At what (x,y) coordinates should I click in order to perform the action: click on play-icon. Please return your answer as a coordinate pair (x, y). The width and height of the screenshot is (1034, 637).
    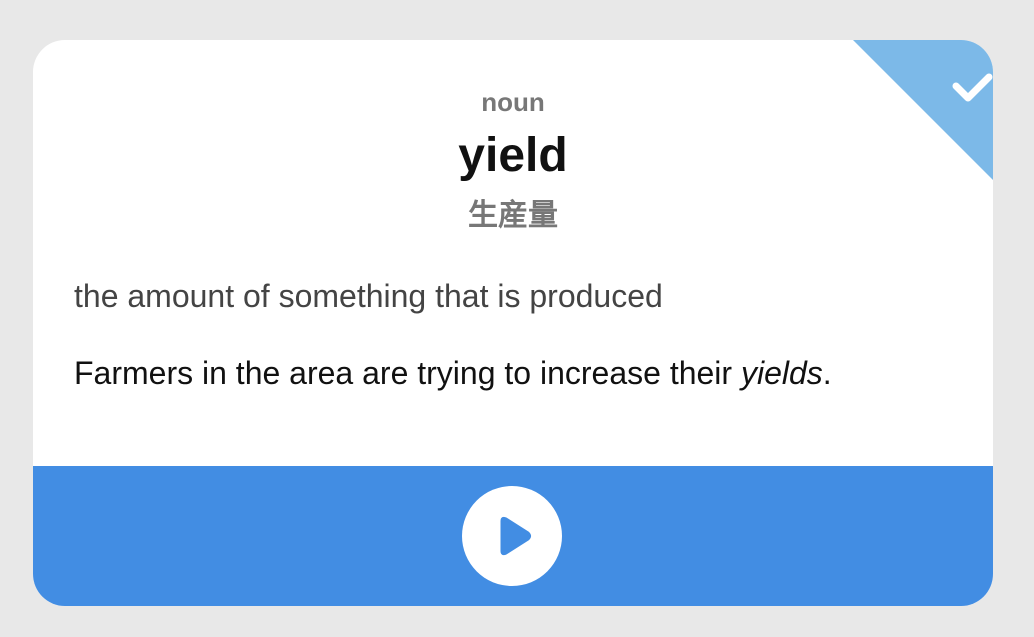
    Looking at the image, I should click on (515, 536).